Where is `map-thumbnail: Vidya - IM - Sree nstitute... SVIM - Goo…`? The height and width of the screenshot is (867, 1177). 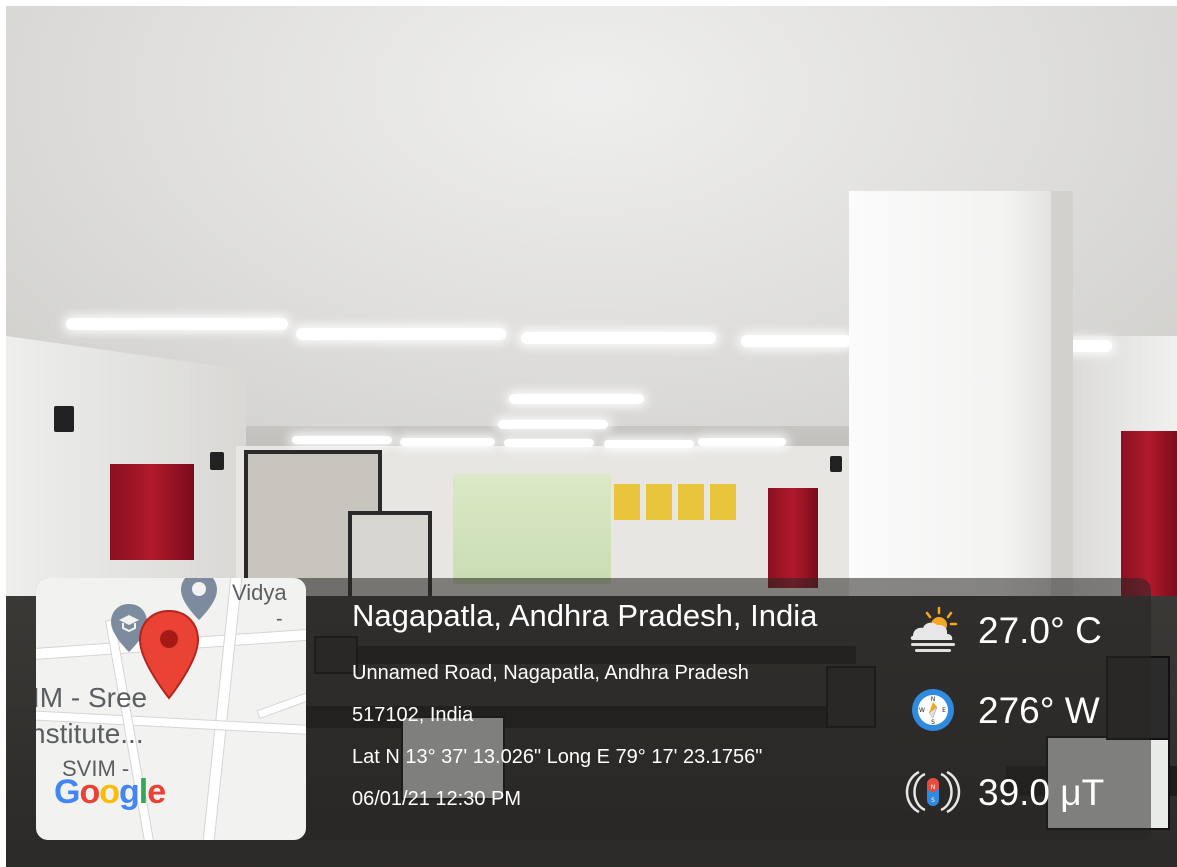
map-thumbnail: Vidya - IM - Sree nstitute... SVIM - Goo… is located at coordinates (171, 709).